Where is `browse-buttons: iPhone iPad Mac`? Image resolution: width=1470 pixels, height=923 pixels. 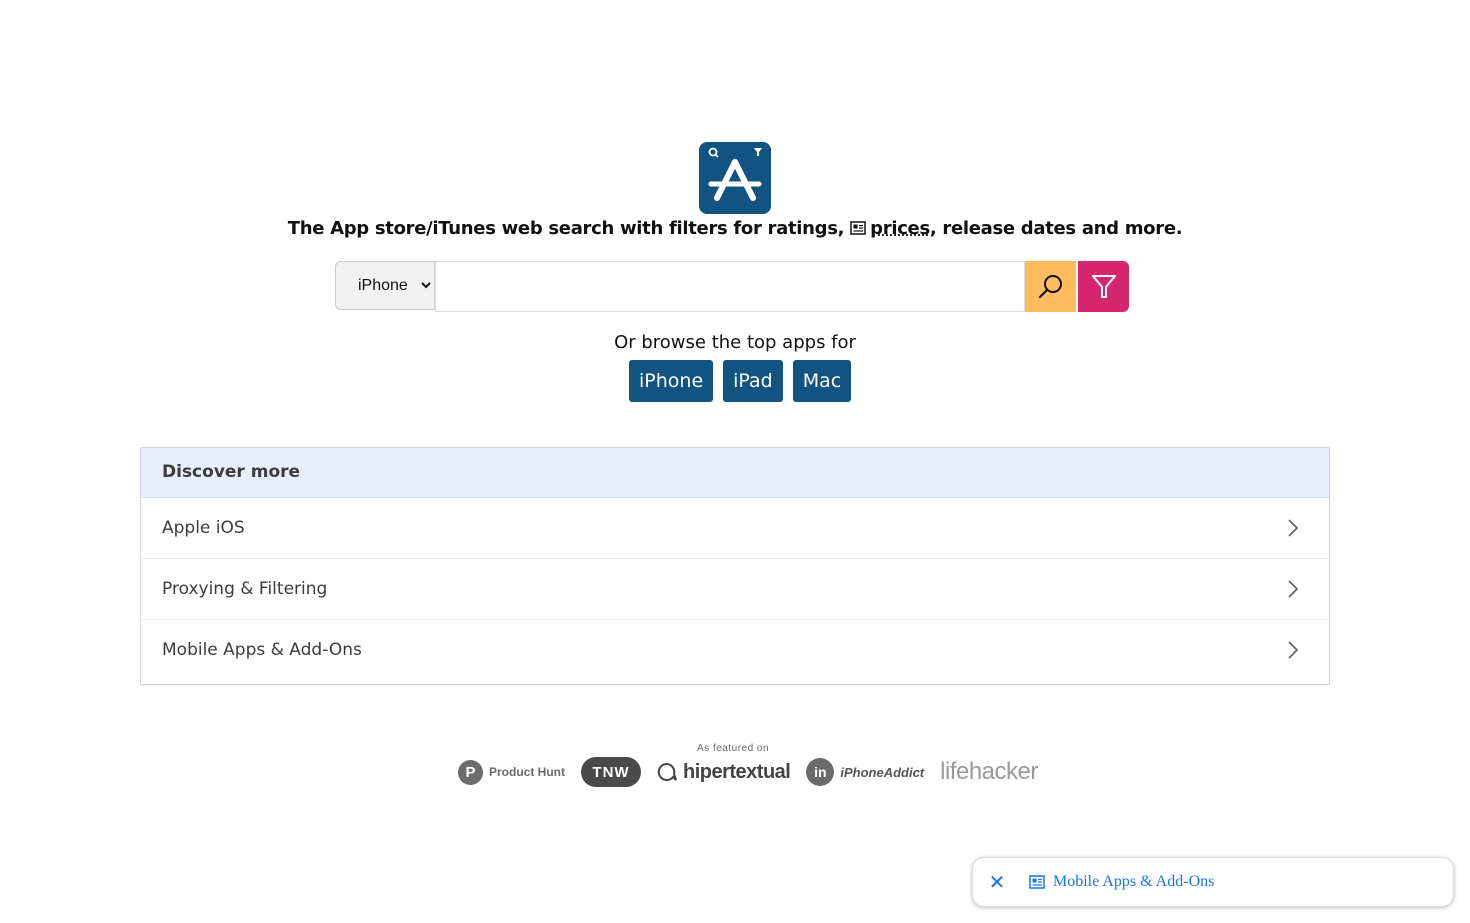
browse-buttons: iPhone iPad Mac is located at coordinates (740, 381).